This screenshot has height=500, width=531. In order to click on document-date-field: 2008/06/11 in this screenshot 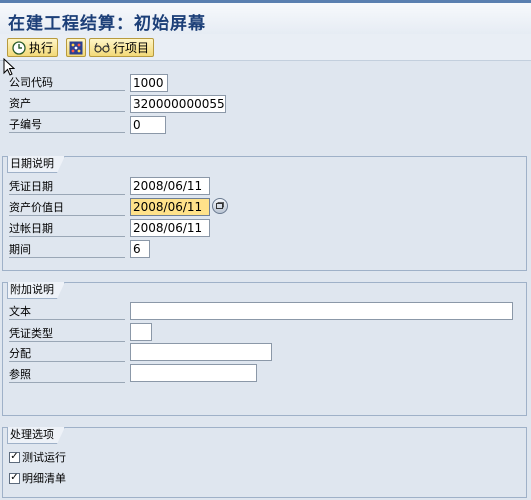, I will do `click(170, 186)`.